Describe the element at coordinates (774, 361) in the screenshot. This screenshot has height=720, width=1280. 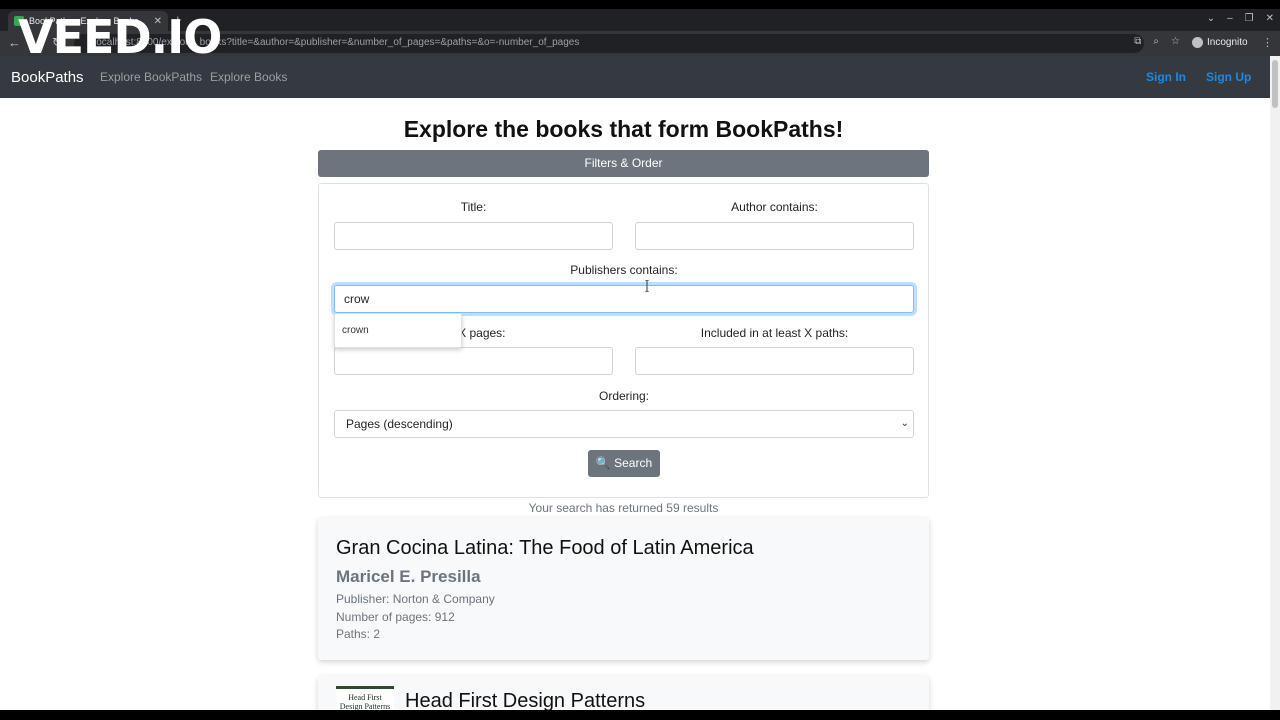
I see `paths-input` at that location.